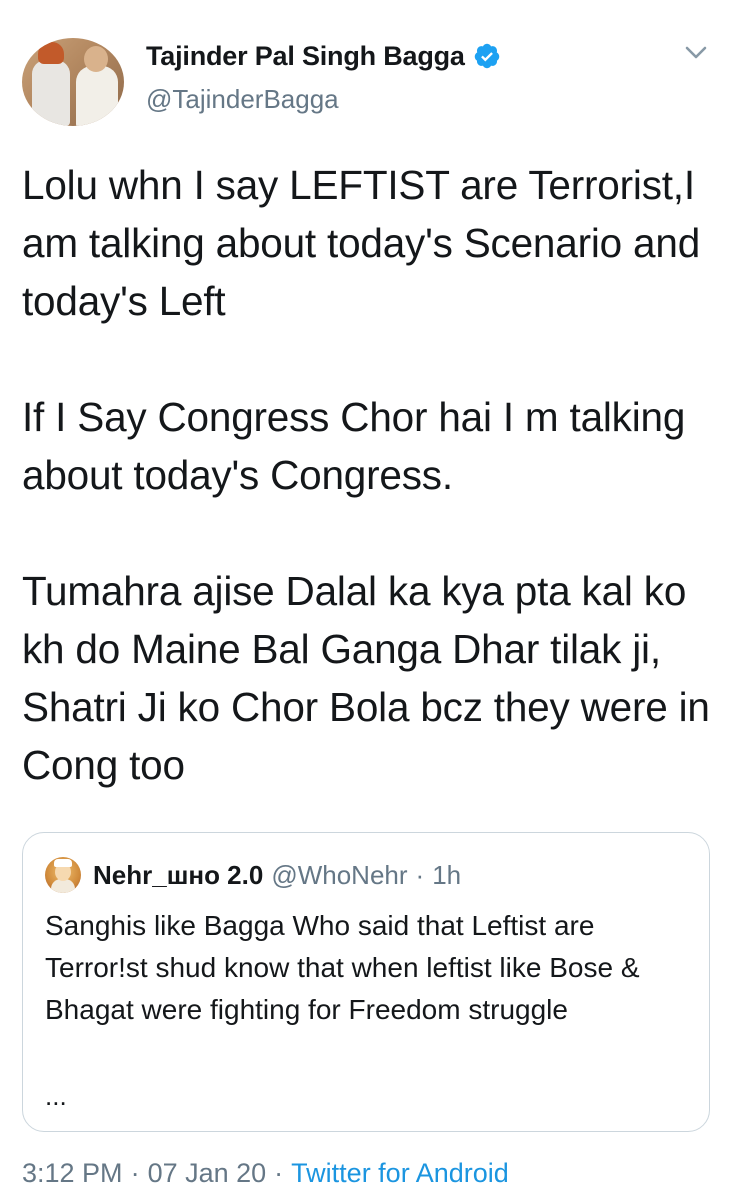 Image resolution: width=732 pixels, height=1200 pixels. What do you see at coordinates (207, 1173) in the screenshot?
I see `tweet-date: 07 Jan 20` at bounding box center [207, 1173].